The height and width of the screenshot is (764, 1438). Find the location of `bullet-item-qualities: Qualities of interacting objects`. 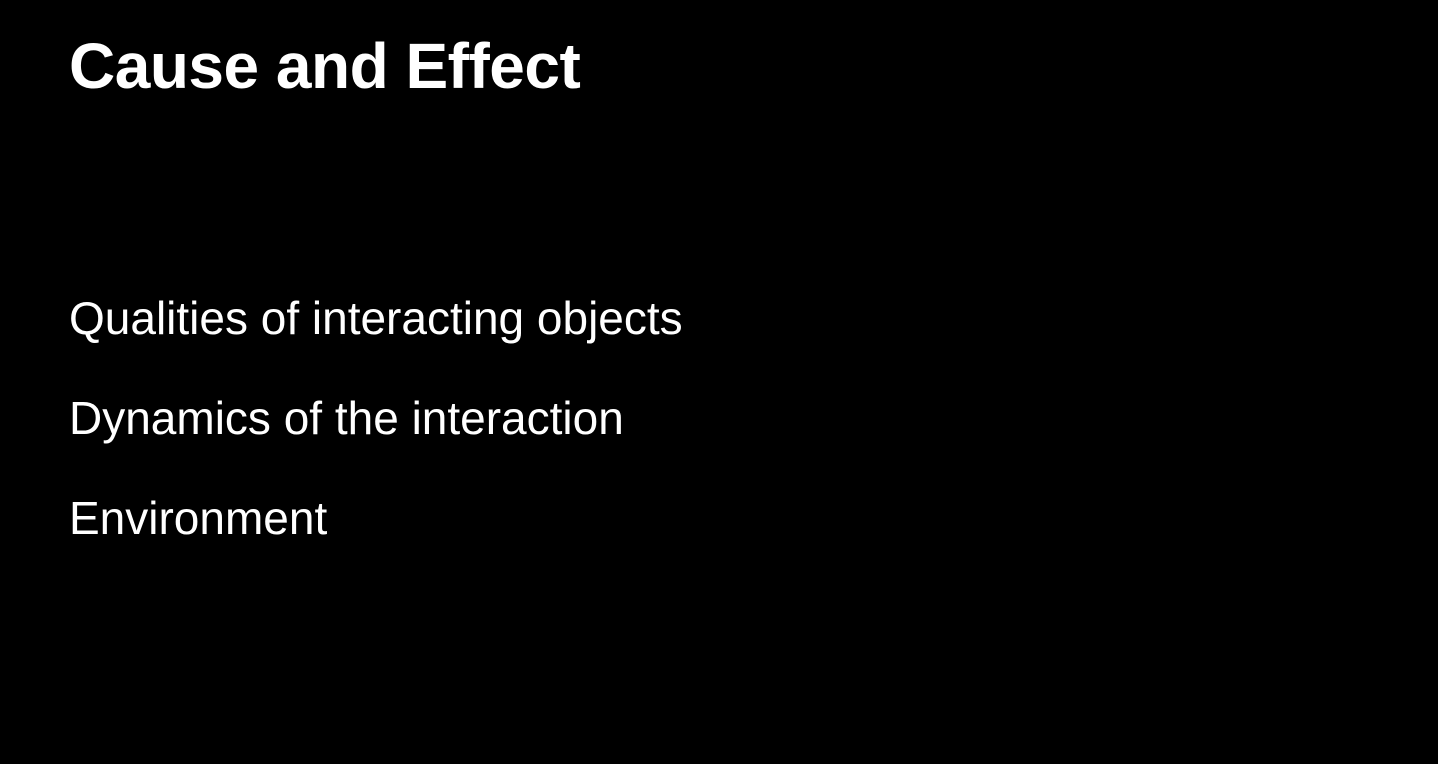

bullet-item-qualities: Qualities of interacting objects is located at coordinates (376, 318).